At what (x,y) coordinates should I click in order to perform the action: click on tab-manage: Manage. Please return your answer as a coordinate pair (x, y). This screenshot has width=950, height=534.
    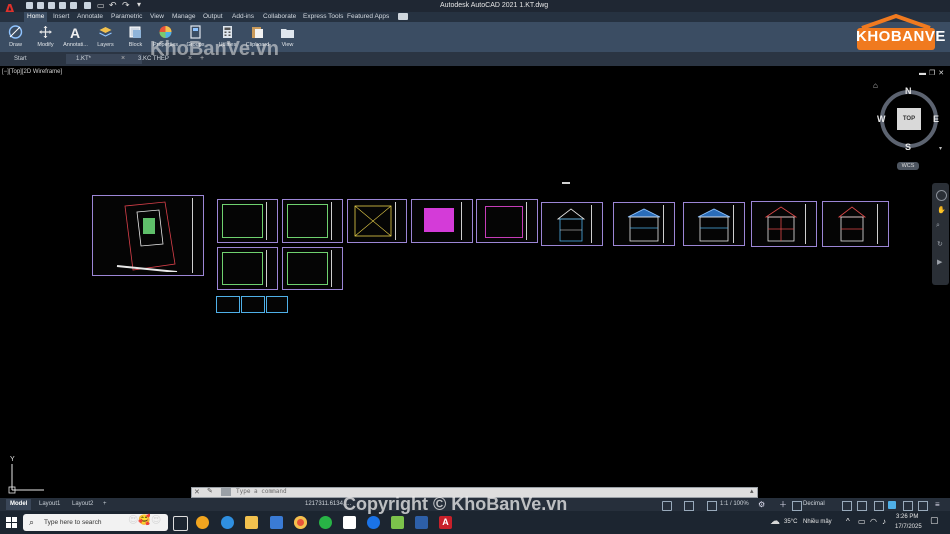
    Looking at the image, I should click on (184, 17).